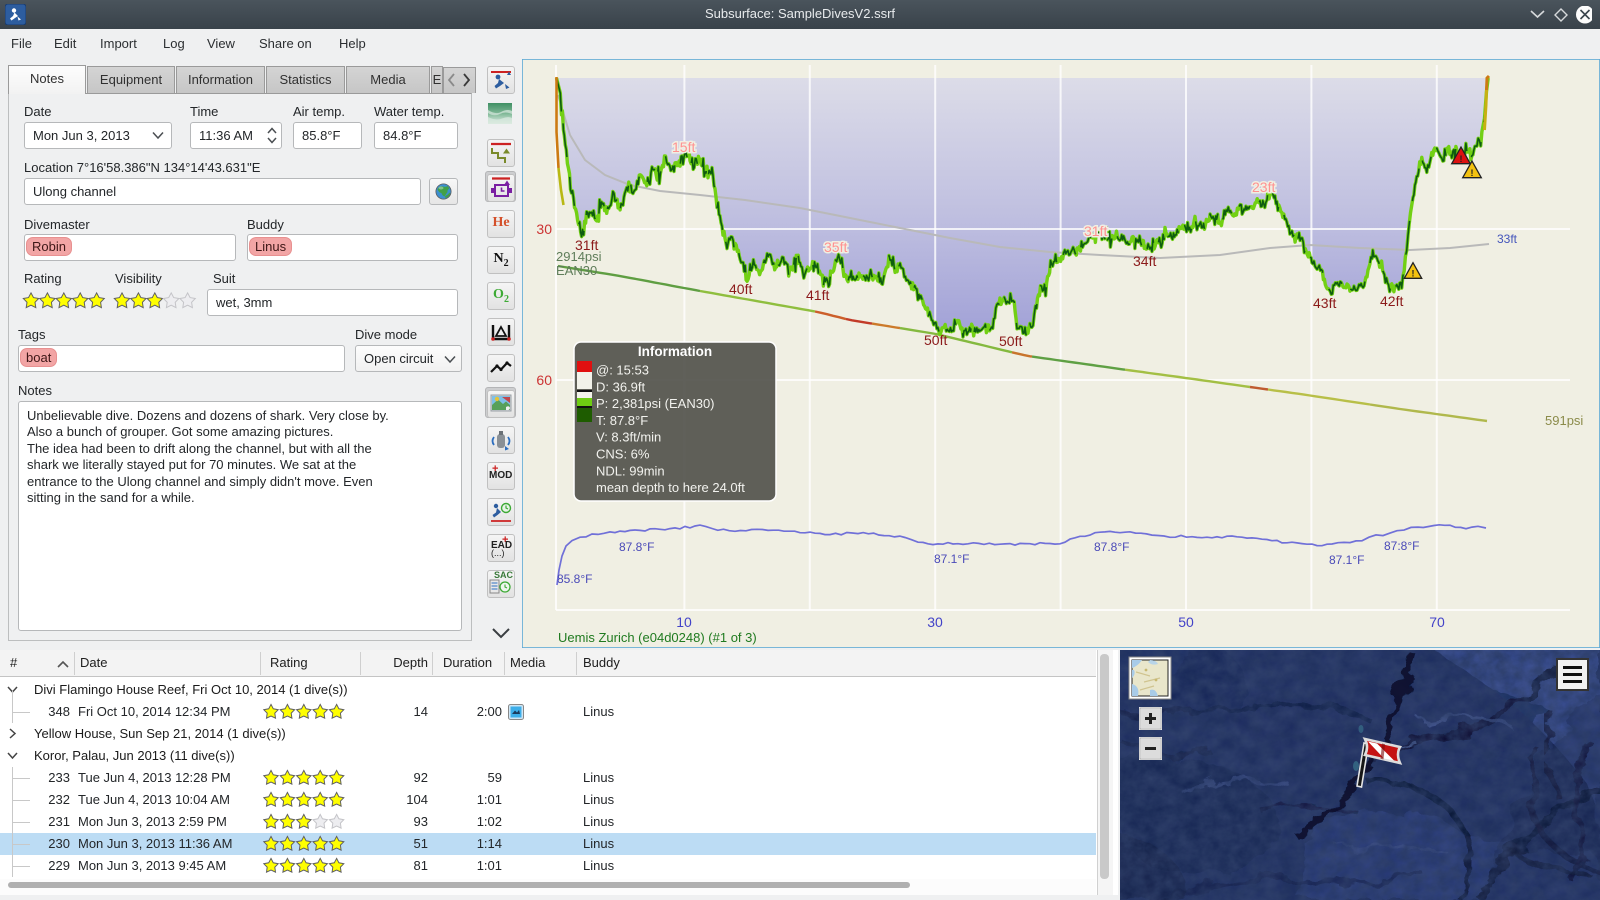 This screenshot has width=1600, height=900. I want to click on svg-text: 15ft, so click(683, 147).